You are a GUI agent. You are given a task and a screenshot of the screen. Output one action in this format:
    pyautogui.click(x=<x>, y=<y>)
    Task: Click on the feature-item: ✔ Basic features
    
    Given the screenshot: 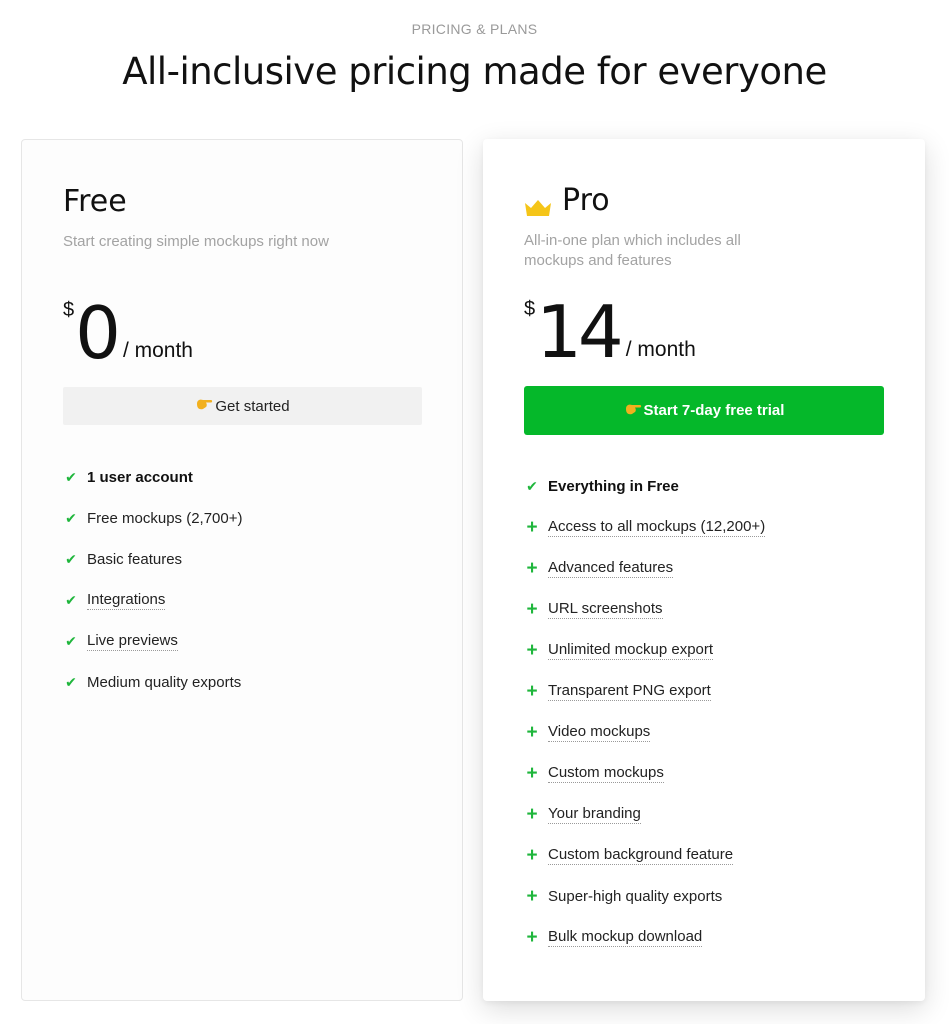 What is the action you would take?
    pyautogui.click(x=153, y=559)
    